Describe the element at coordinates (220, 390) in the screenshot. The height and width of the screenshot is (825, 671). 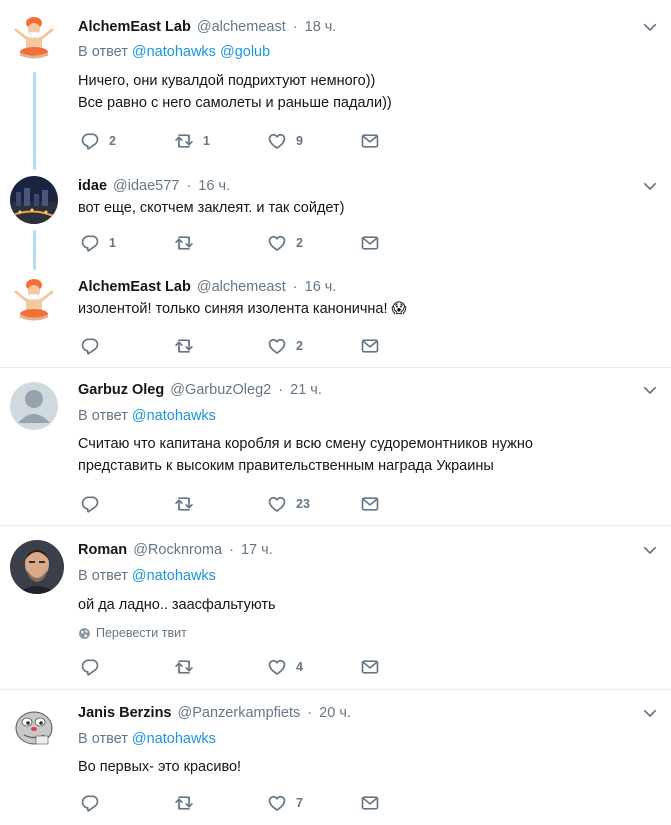
I see `user-handle: @GarbuzOleg2` at that location.